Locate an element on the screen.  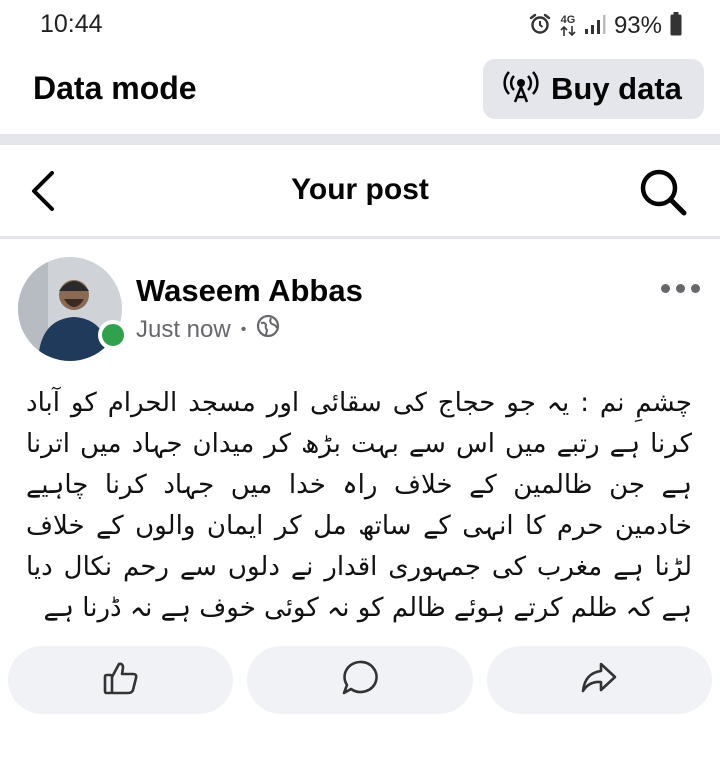
status-bar: 10:44 4G 93% is located at coordinates (360, 28).